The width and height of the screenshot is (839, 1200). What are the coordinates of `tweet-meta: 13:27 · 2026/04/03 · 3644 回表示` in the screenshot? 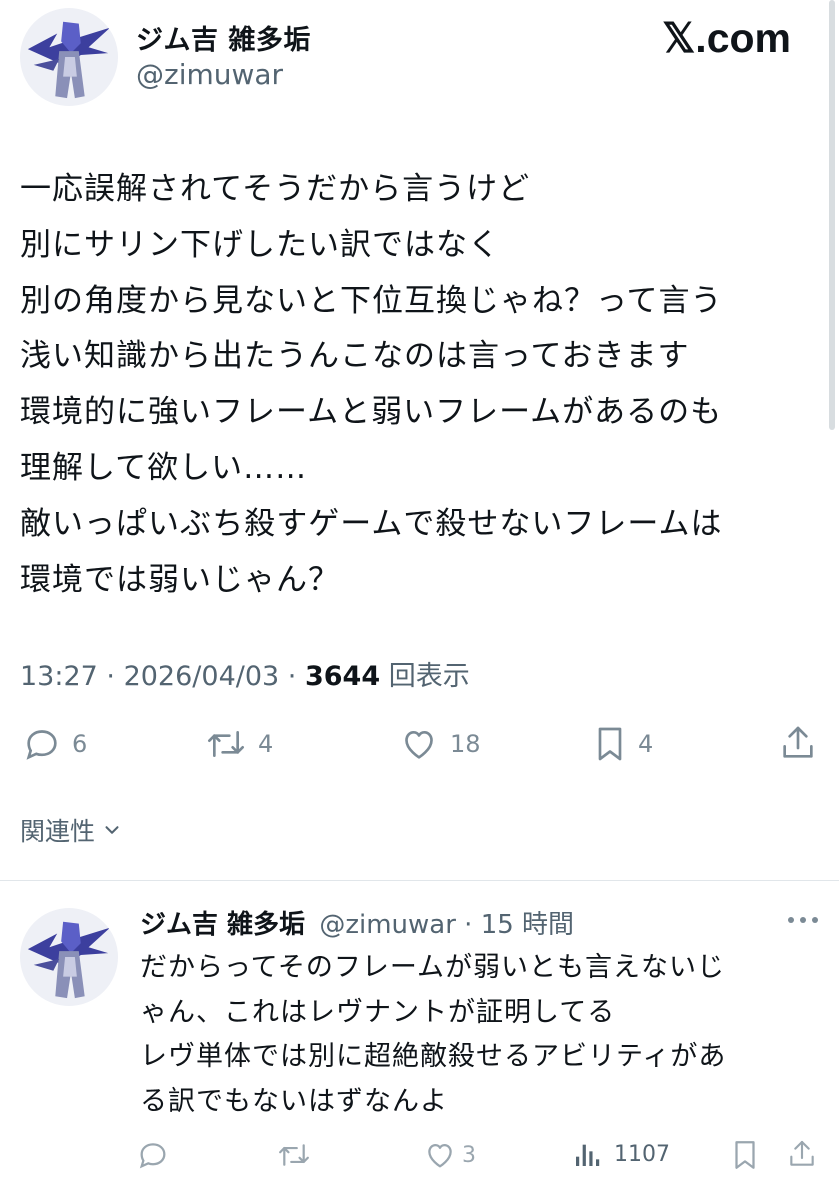 It's located at (245, 673).